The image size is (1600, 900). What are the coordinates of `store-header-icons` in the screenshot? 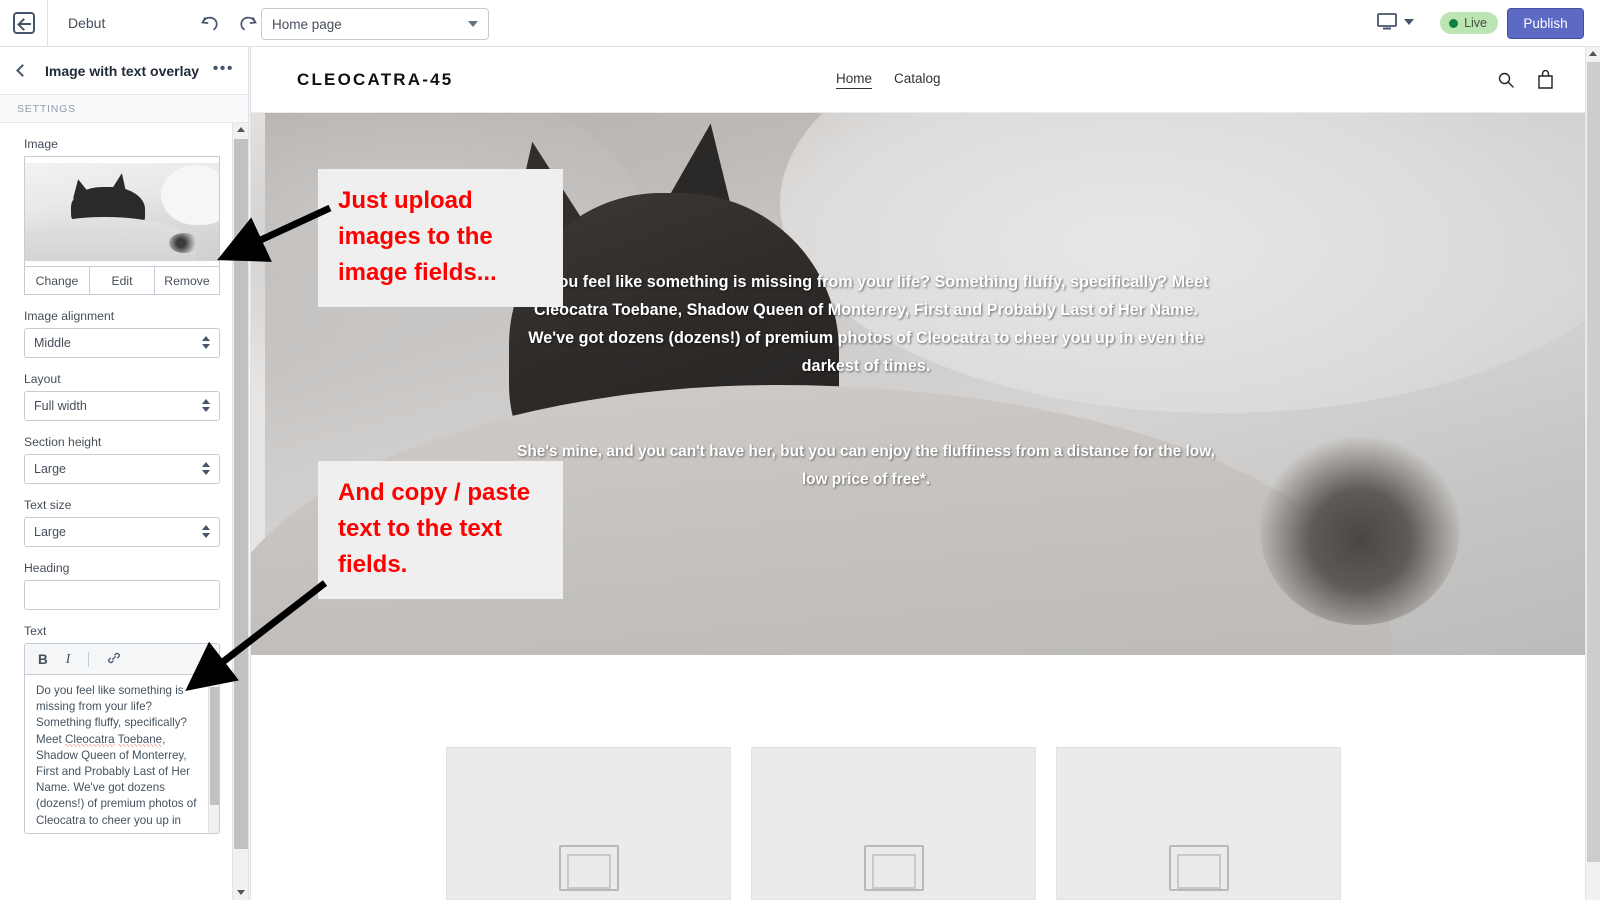 It's located at (1525, 79).